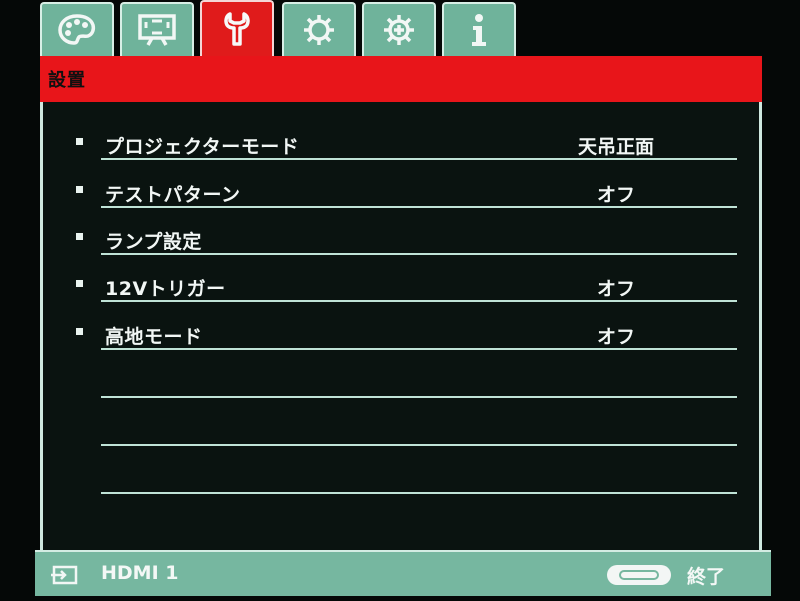  What do you see at coordinates (615, 147) in the screenshot?
I see `menu-item-value: 天吊正面` at bounding box center [615, 147].